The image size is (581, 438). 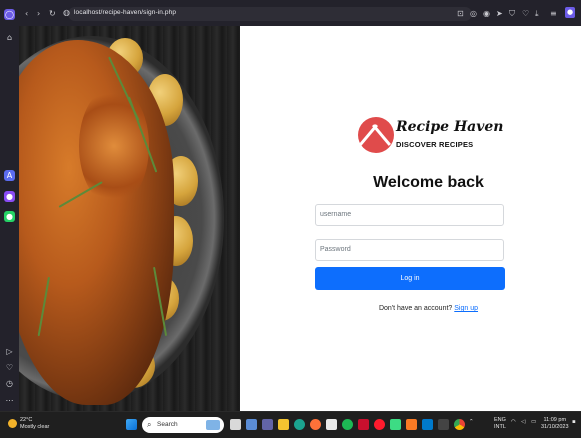 I want to click on language-indicator: ENG INTL, so click(x=500, y=424).